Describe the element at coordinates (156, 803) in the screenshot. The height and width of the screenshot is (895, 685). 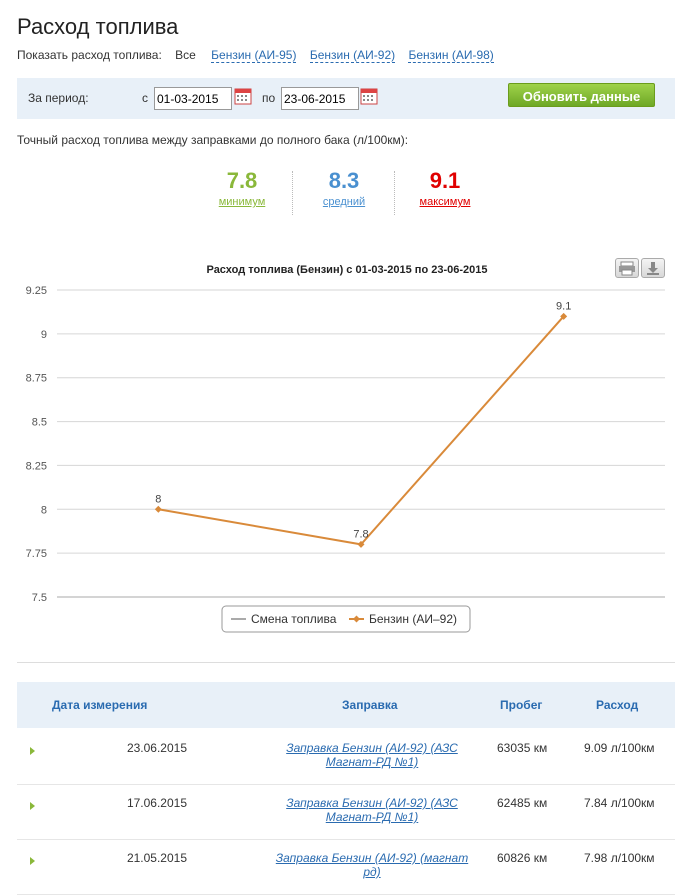
I see `row-date: 17.06.2015` at that location.